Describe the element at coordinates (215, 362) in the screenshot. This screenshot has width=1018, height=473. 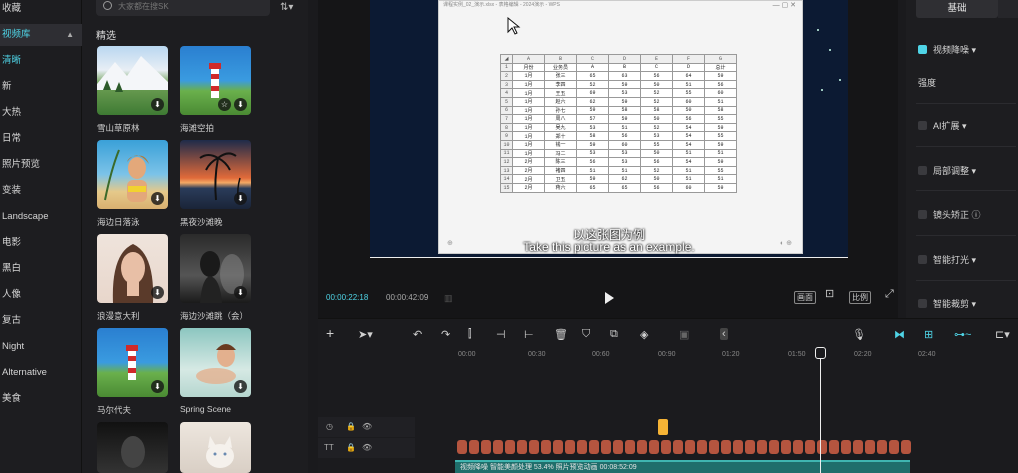
I see `thumb-spring-scene: ⬇` at that location.